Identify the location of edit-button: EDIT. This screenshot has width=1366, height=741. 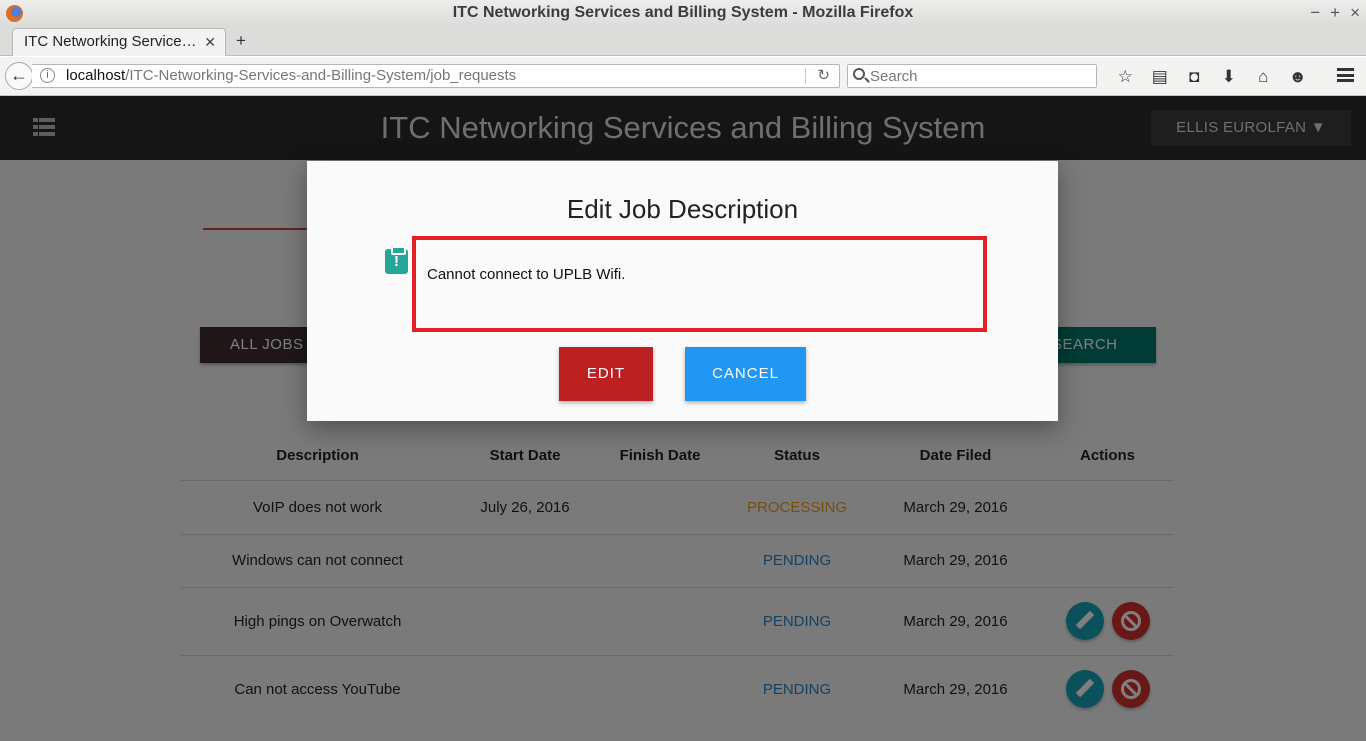
(606, 374).